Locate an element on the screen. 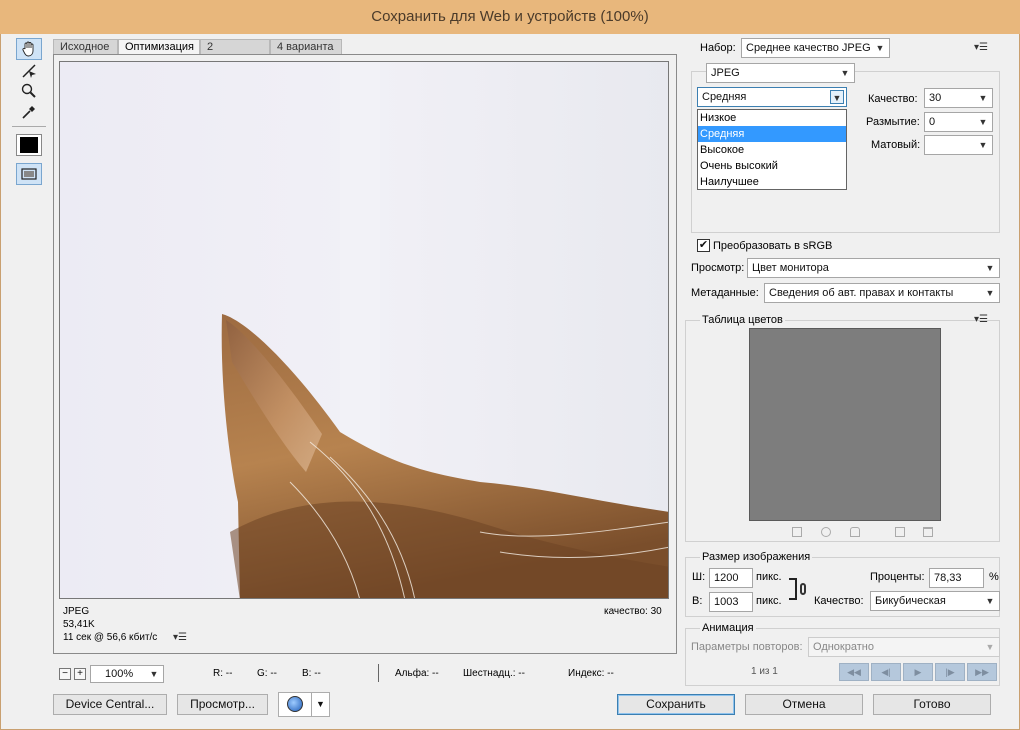 The image size is (1020, 730). width-input: 1200 is located at coordinates (731, 578).